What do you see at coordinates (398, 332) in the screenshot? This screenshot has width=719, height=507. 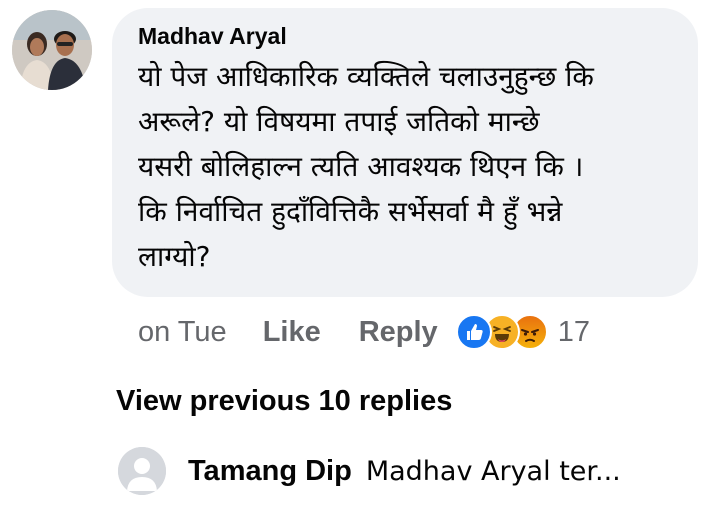 I see `reply-button: Reply` at bounding box center [398, 332].